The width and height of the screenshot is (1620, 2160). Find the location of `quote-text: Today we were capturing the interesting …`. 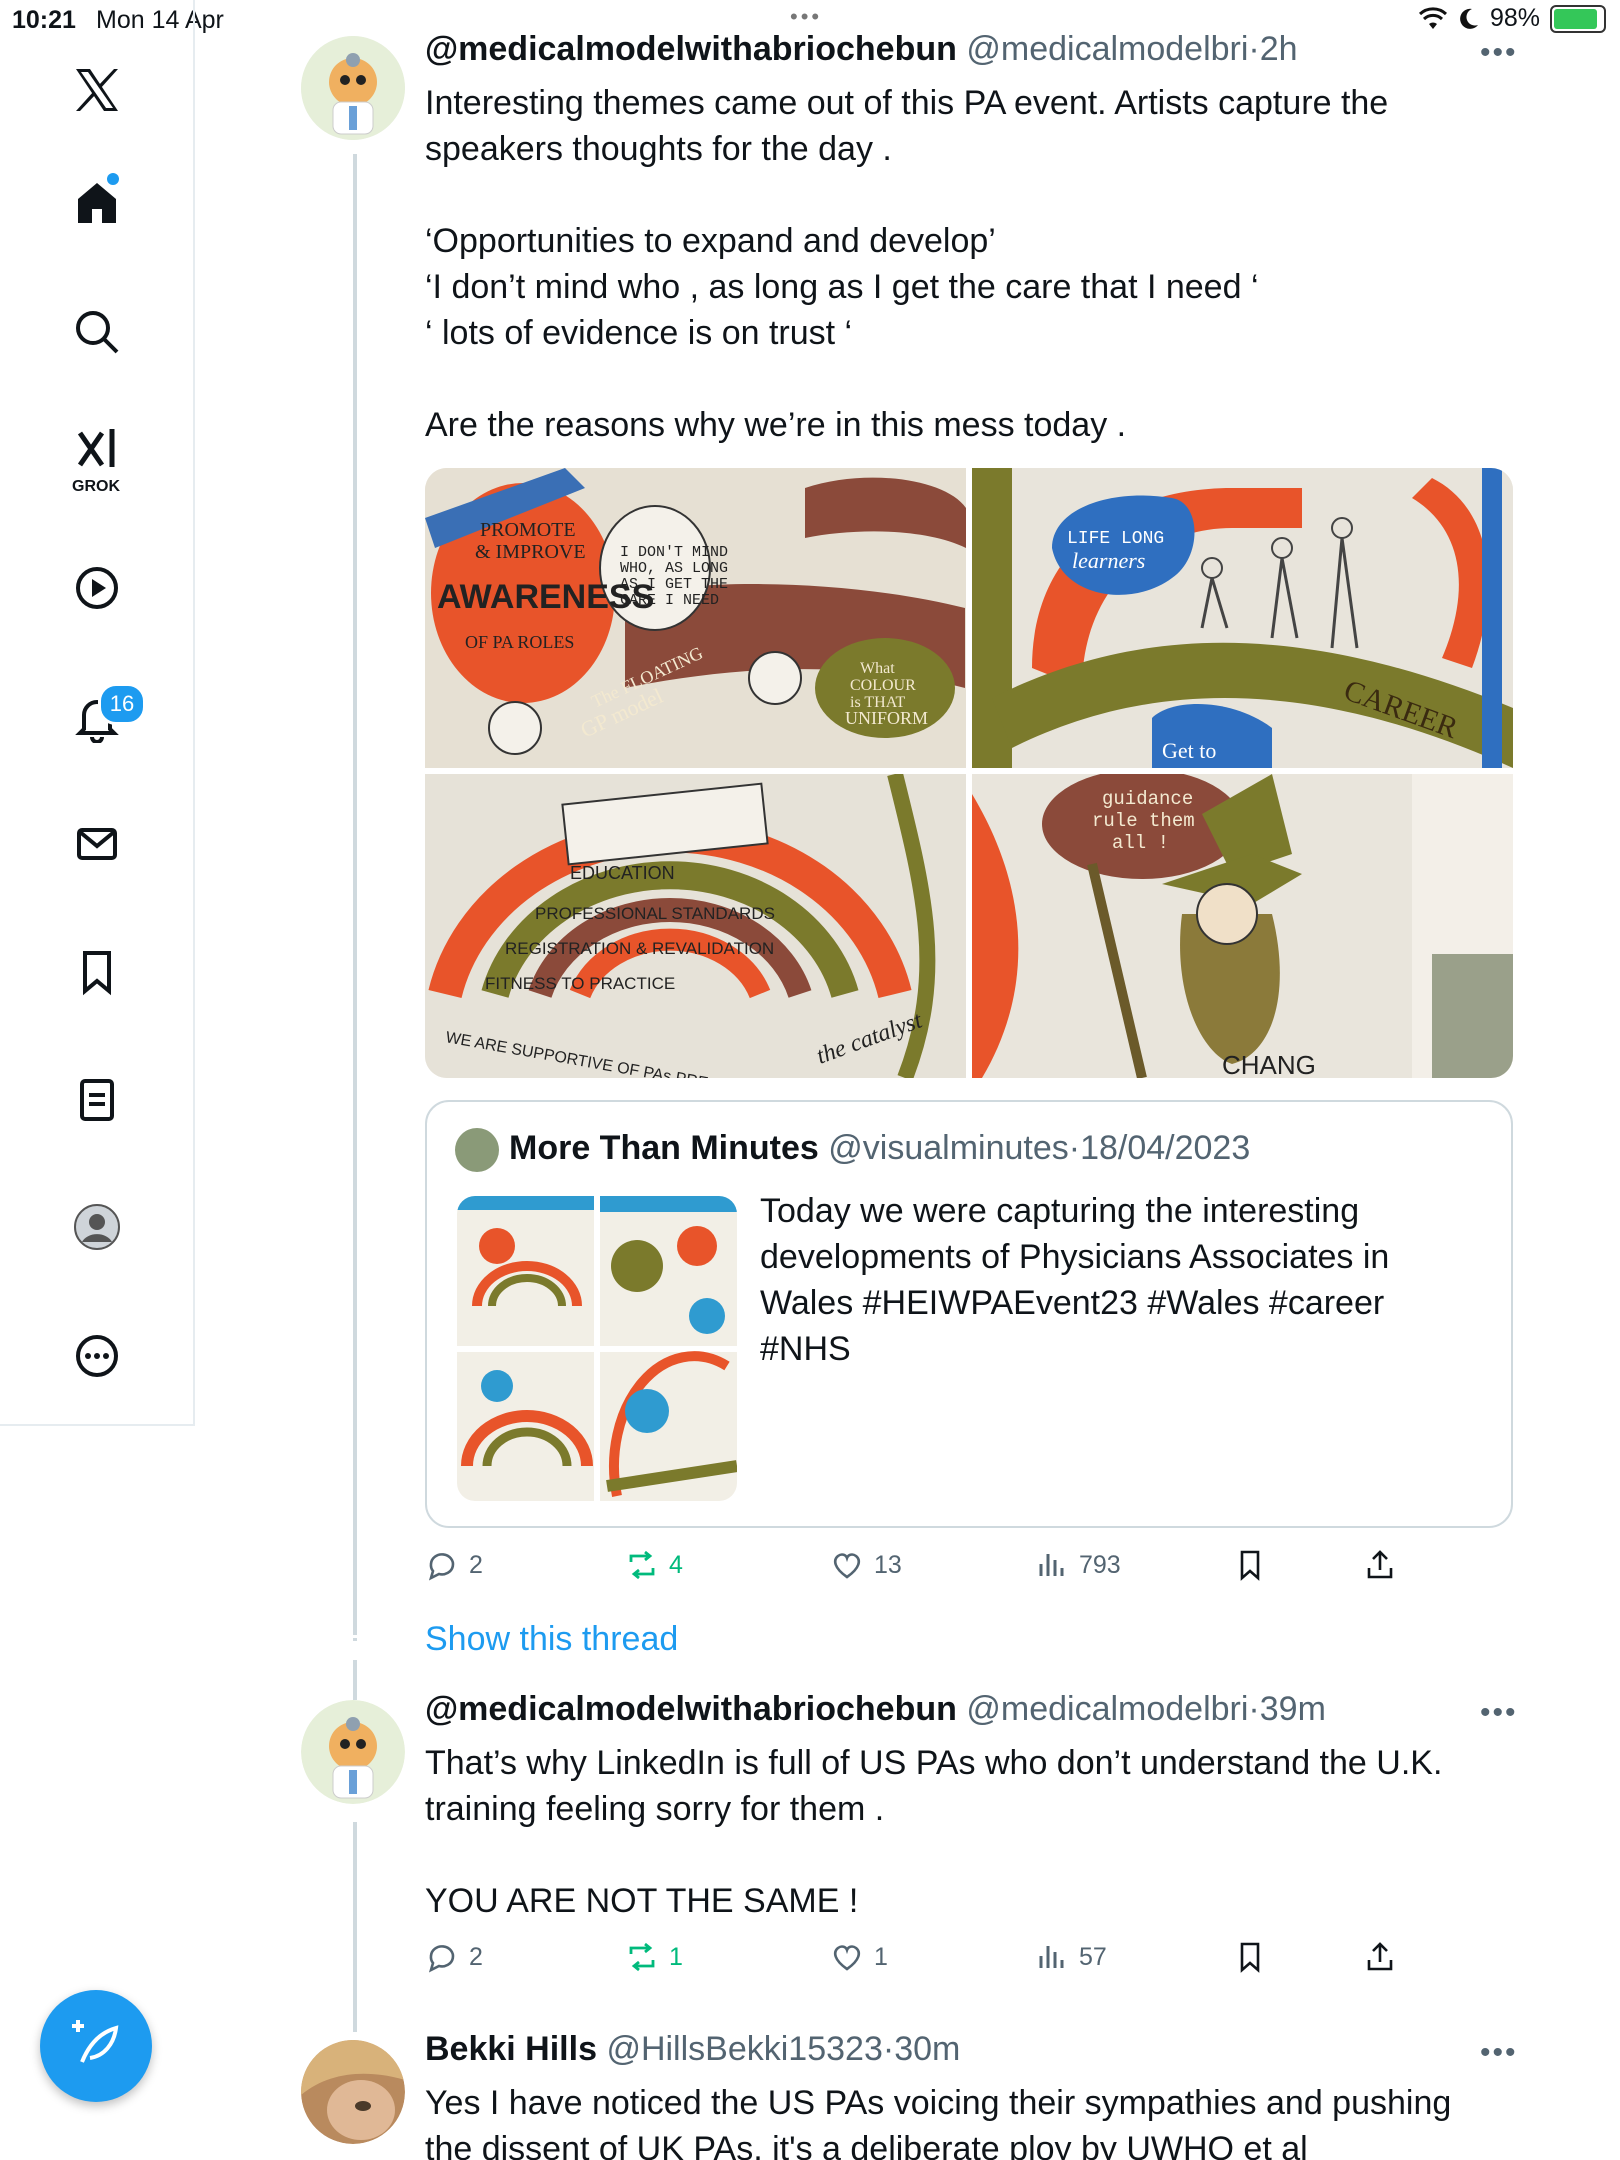

quote-text: Today we were capturing the interesting … is located at coordinates (1075, 1280).